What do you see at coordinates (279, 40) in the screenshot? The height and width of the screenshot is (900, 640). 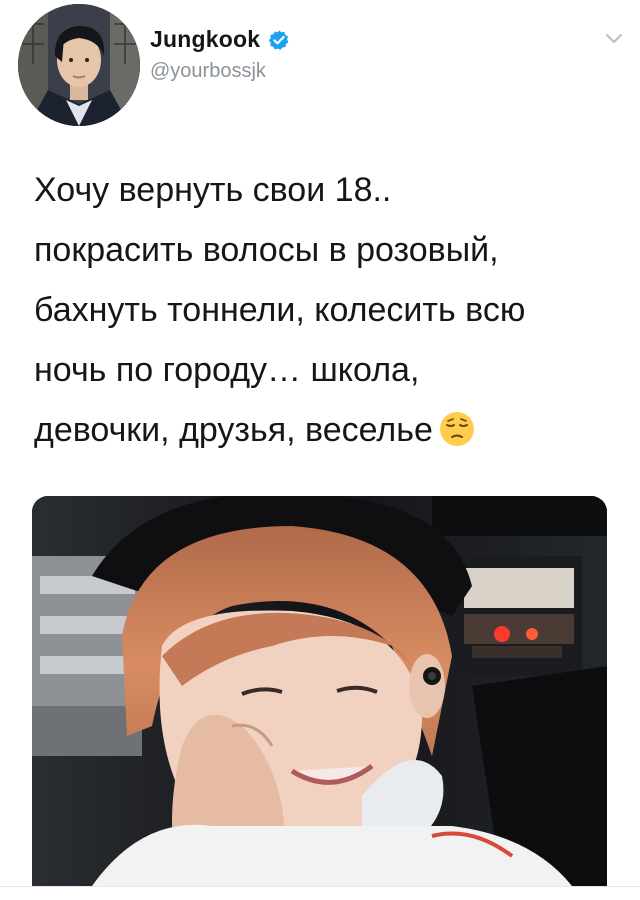 I see `verified-badge-icon` at bounding box center [279, 40].